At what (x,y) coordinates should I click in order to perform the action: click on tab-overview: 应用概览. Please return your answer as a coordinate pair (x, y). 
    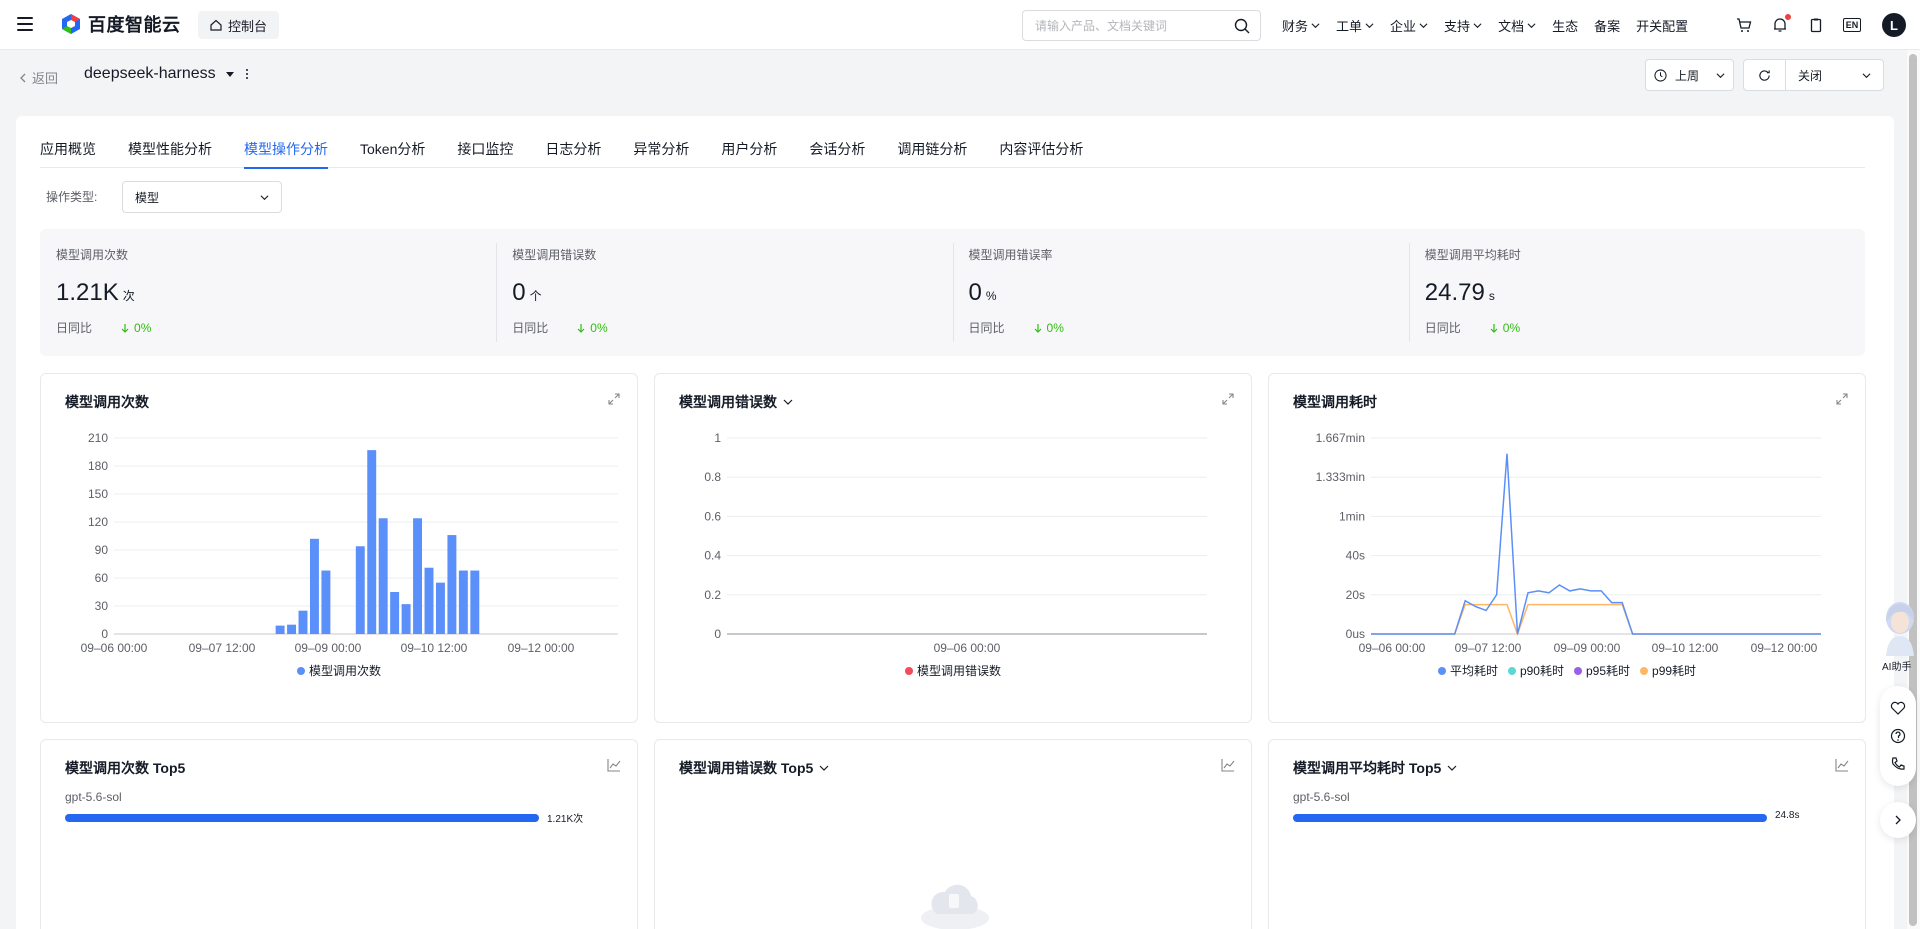
    Looking at the image, I should click on (68, 149).